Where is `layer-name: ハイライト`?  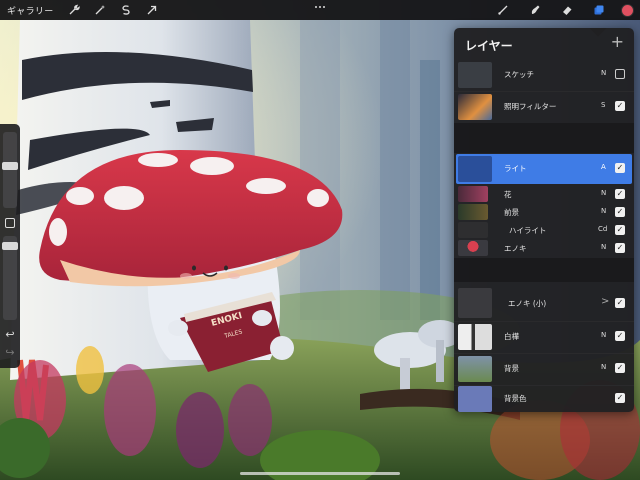 layer-name: ハイライト is located at coordinates (528, 230).